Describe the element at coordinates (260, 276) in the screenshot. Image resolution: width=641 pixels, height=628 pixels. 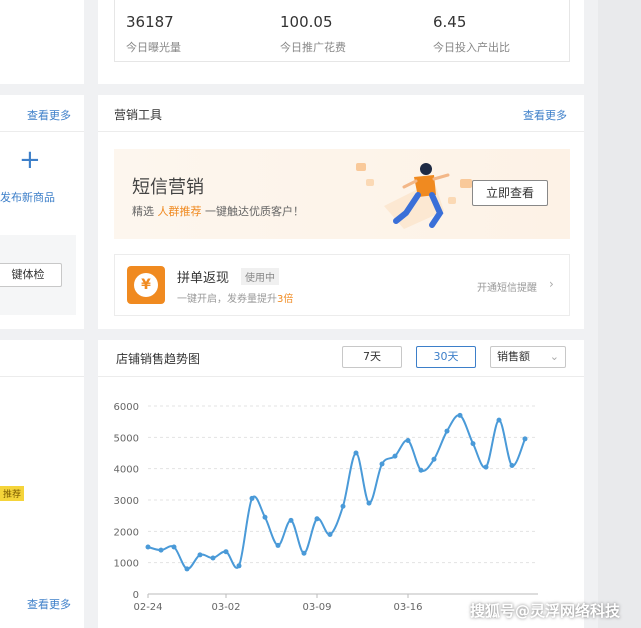
I see `in-use-badge: 使用中` at that location.